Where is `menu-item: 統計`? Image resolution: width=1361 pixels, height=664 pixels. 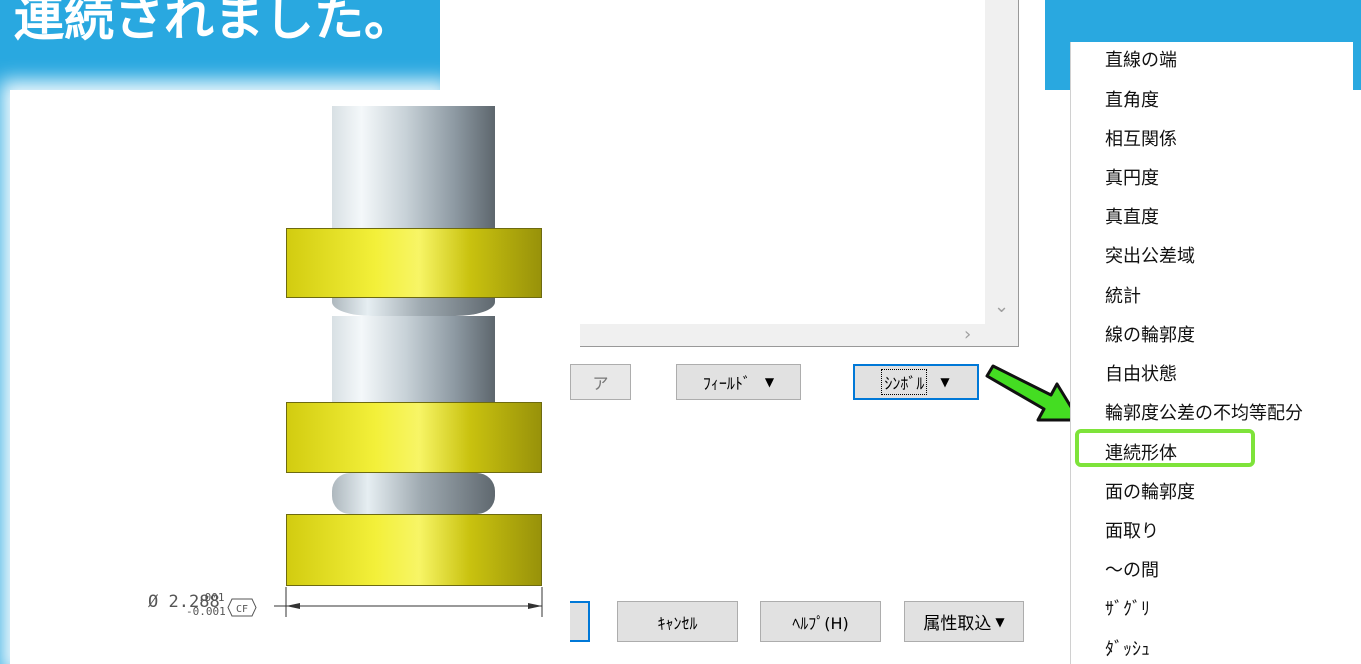
menu-item: 統計 is located at coordinates (1123, 295).